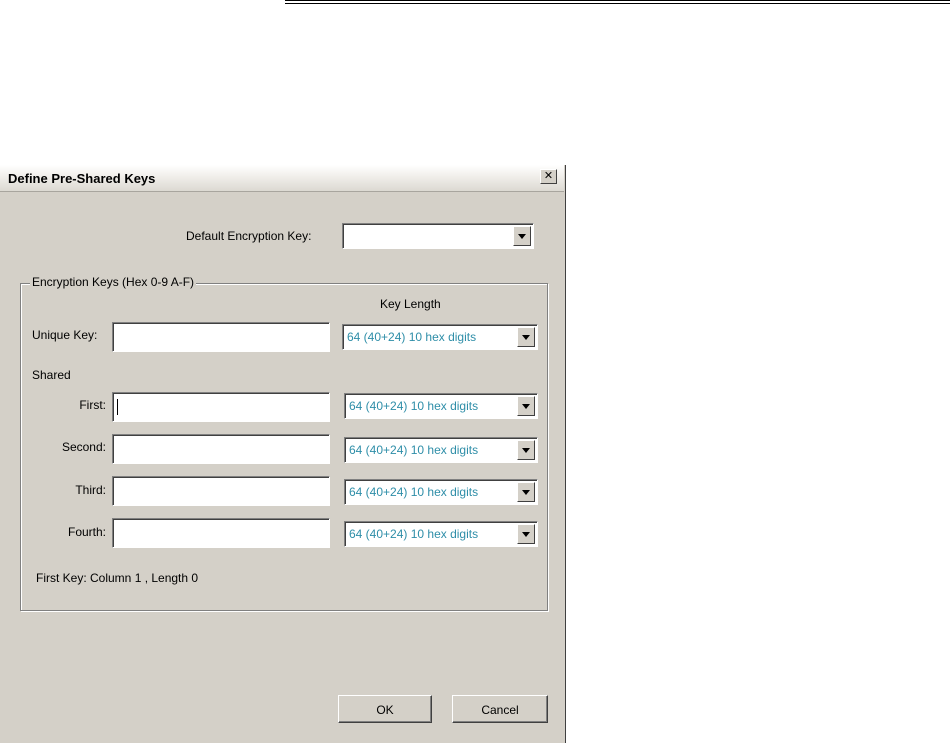 The image size is (950, 743). I want to click on first-key-input, so click(221, 407).